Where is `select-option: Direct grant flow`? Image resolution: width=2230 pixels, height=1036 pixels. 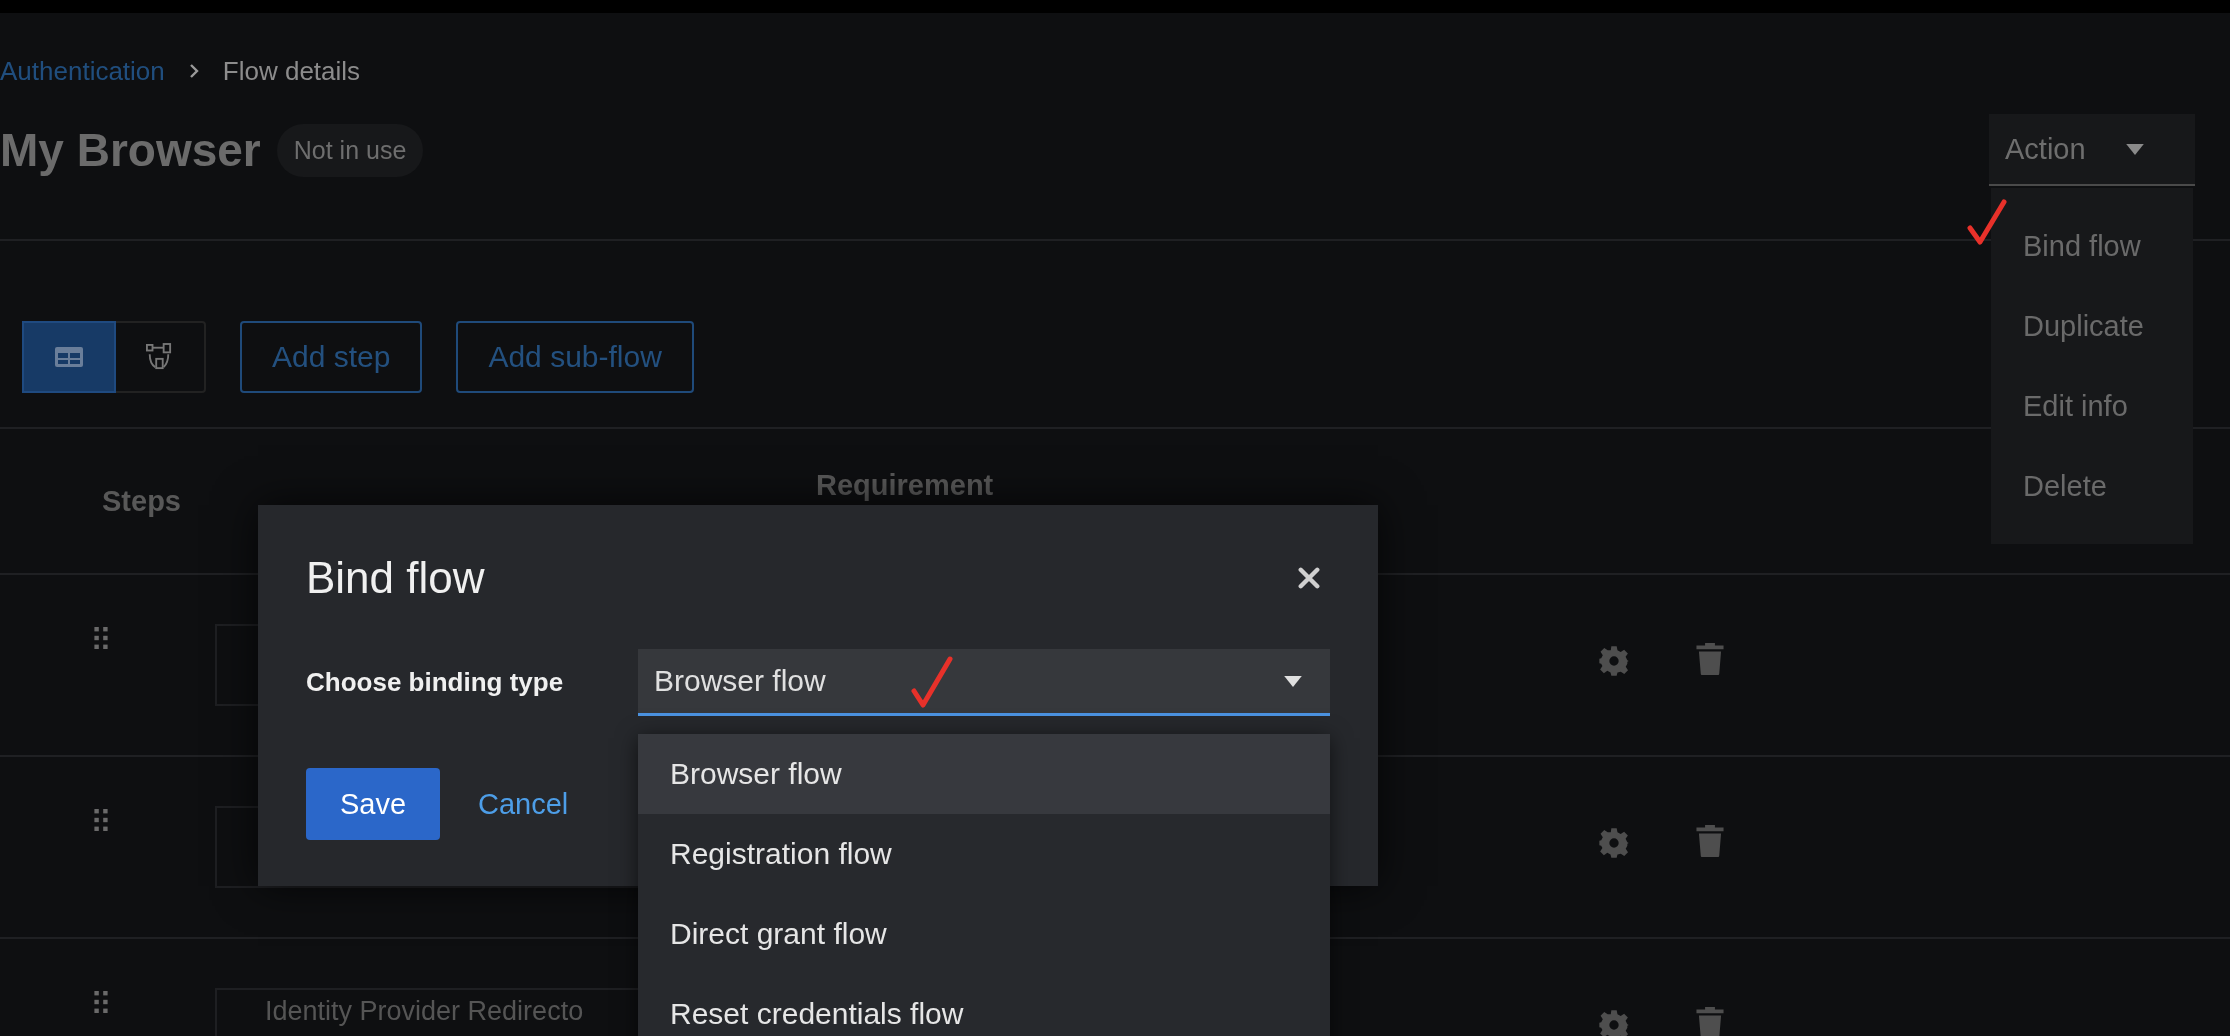
select-option: Direct grant flow is located at coordinates (984, 934).